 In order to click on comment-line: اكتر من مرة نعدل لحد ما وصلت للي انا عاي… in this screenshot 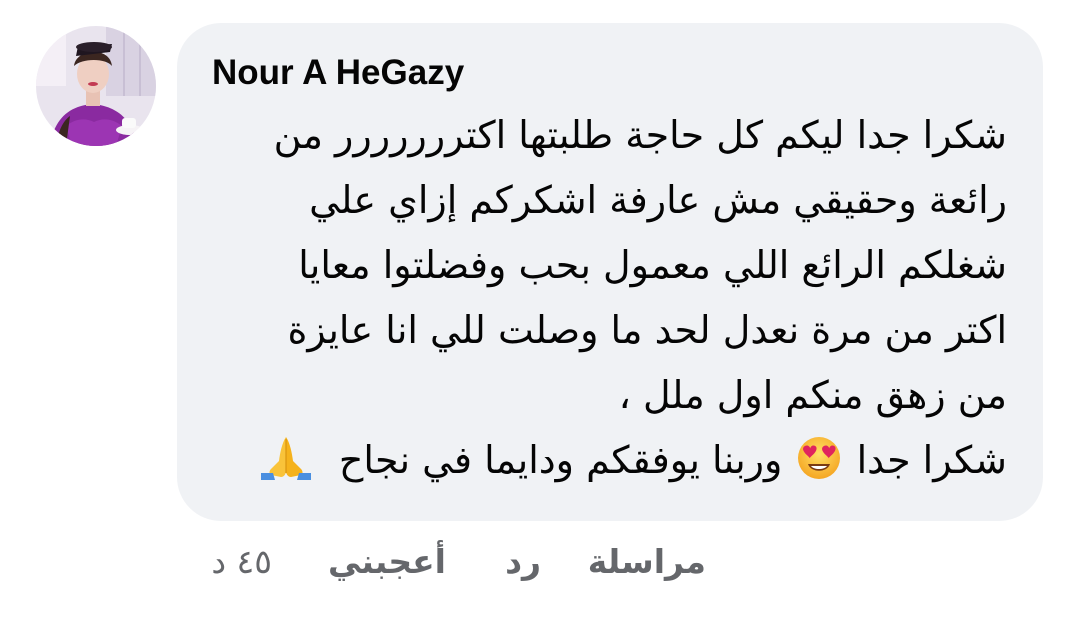, I will do `click(647, 330)`.